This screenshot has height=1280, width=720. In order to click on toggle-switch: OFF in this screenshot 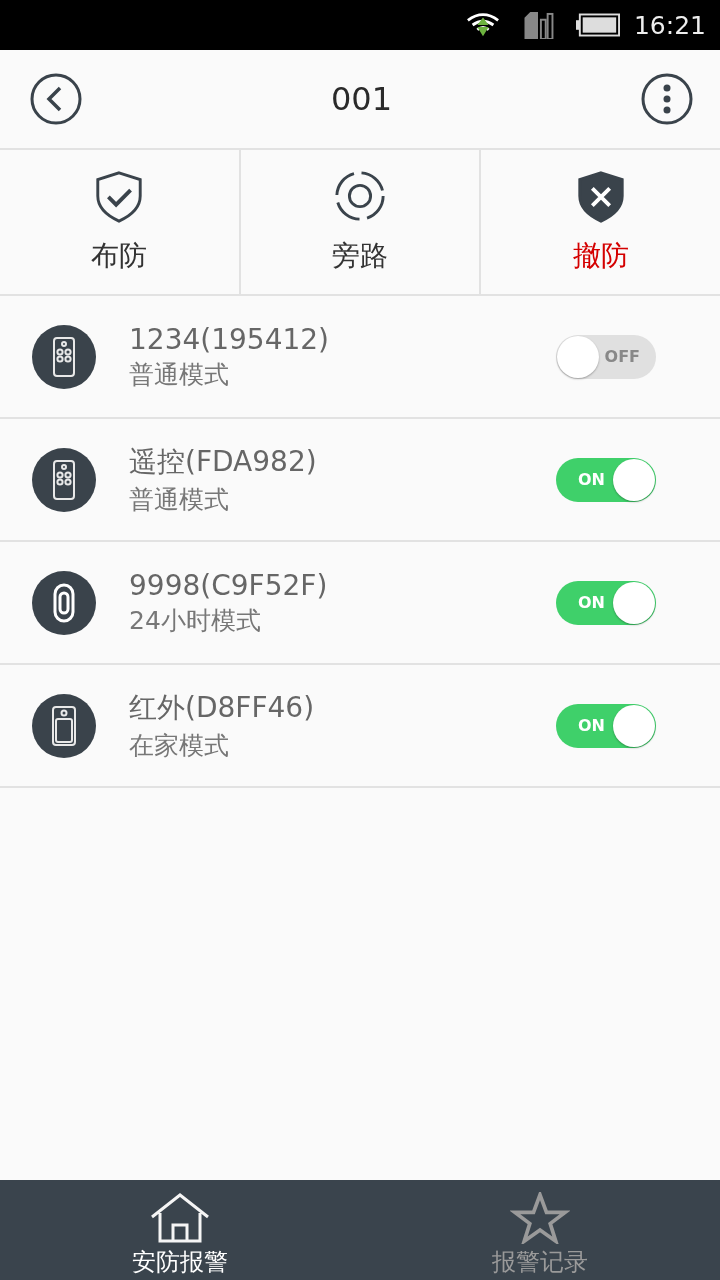, I will do `click(606, 356)`.